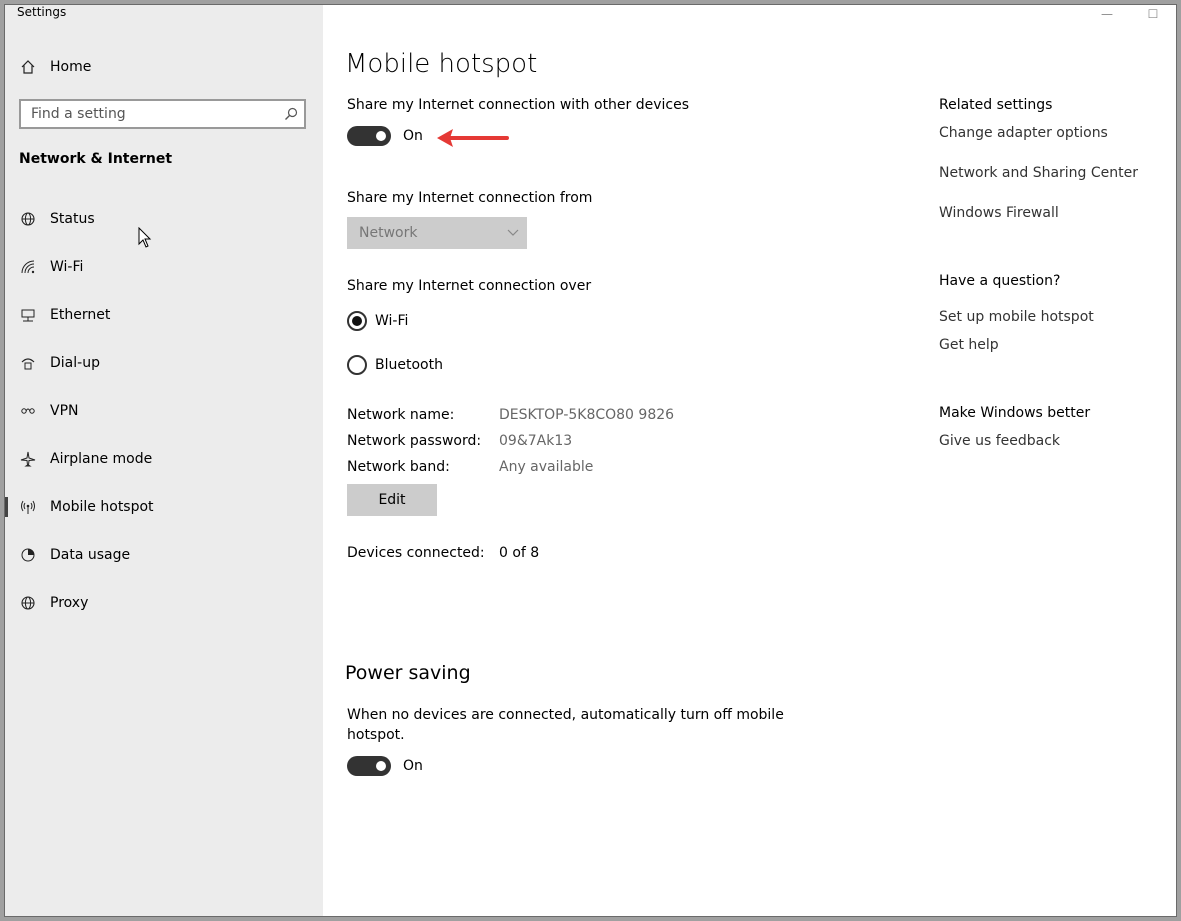 The height and width of the screenshot is (921, 1181). Describe the element at coordinates (80, 315) in the screenshot. I see `sidebar-item-label: Ethernet` at that location.